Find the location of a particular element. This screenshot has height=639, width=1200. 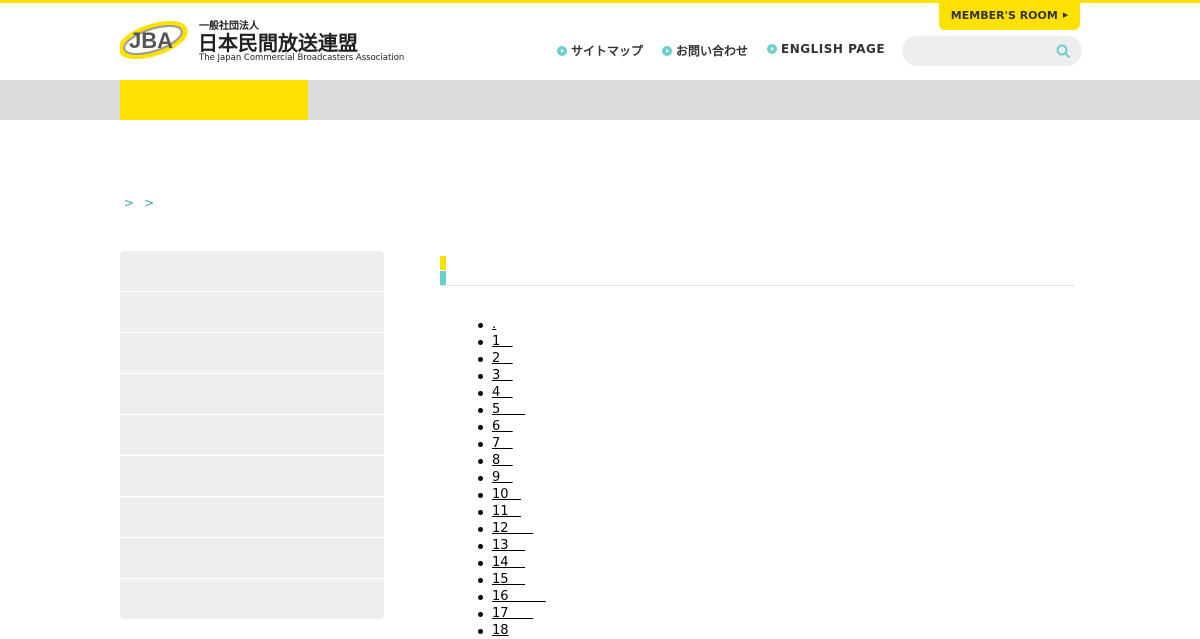

list-link: 11 is located at coordinates (506, 511).